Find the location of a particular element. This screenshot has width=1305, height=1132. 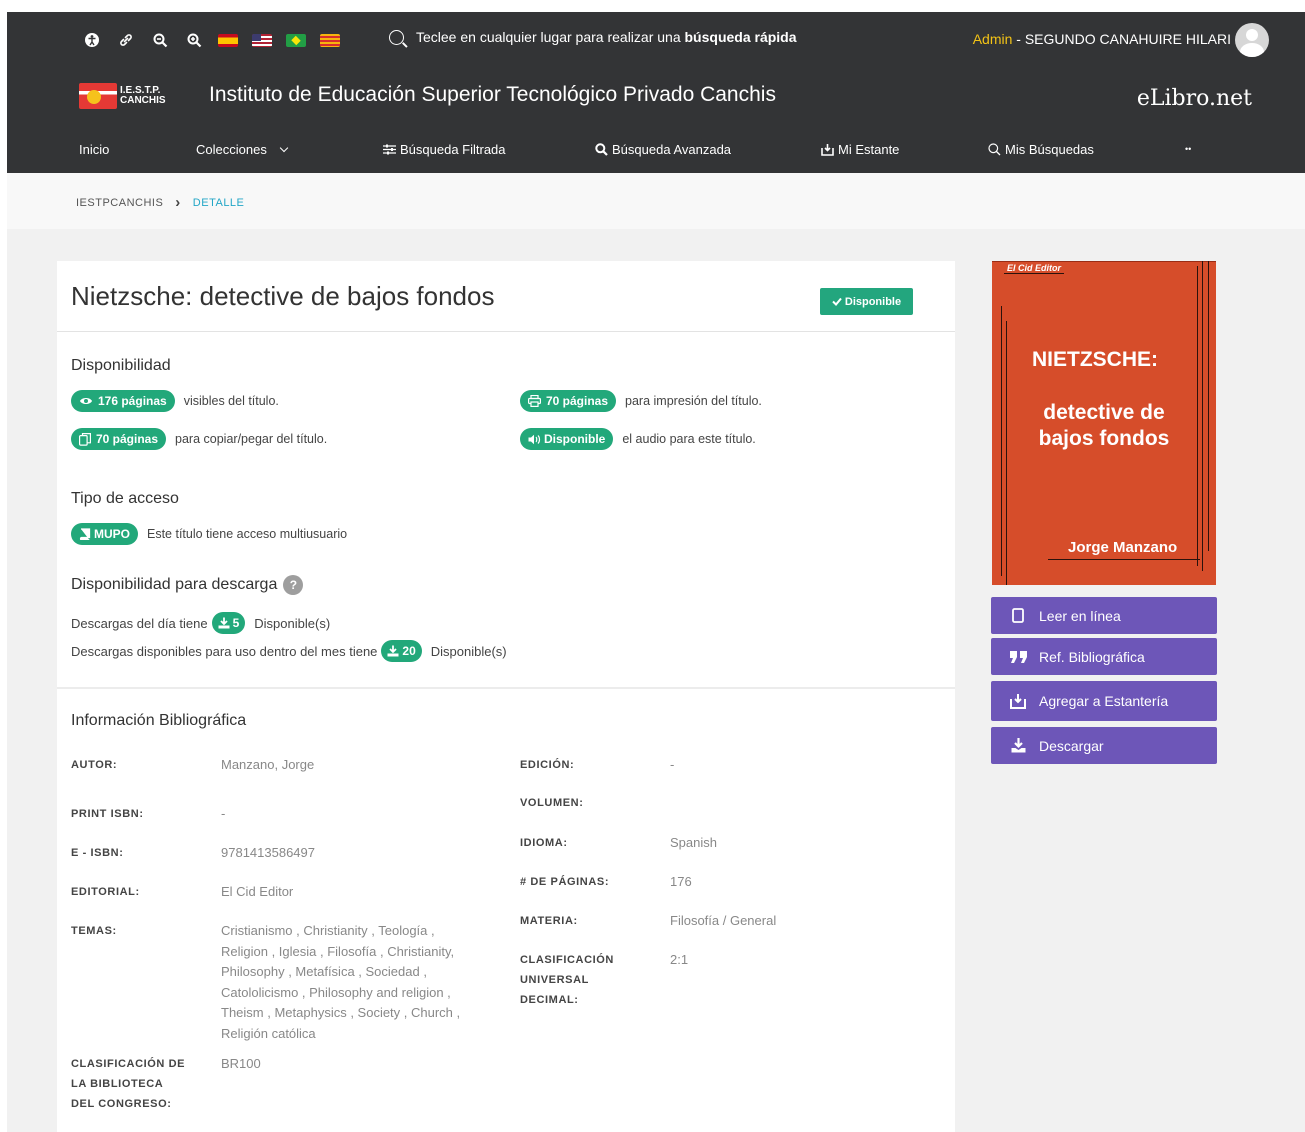

add-to-shelf-label: Agregar a Estantería is located at coordinates (1104, 701).